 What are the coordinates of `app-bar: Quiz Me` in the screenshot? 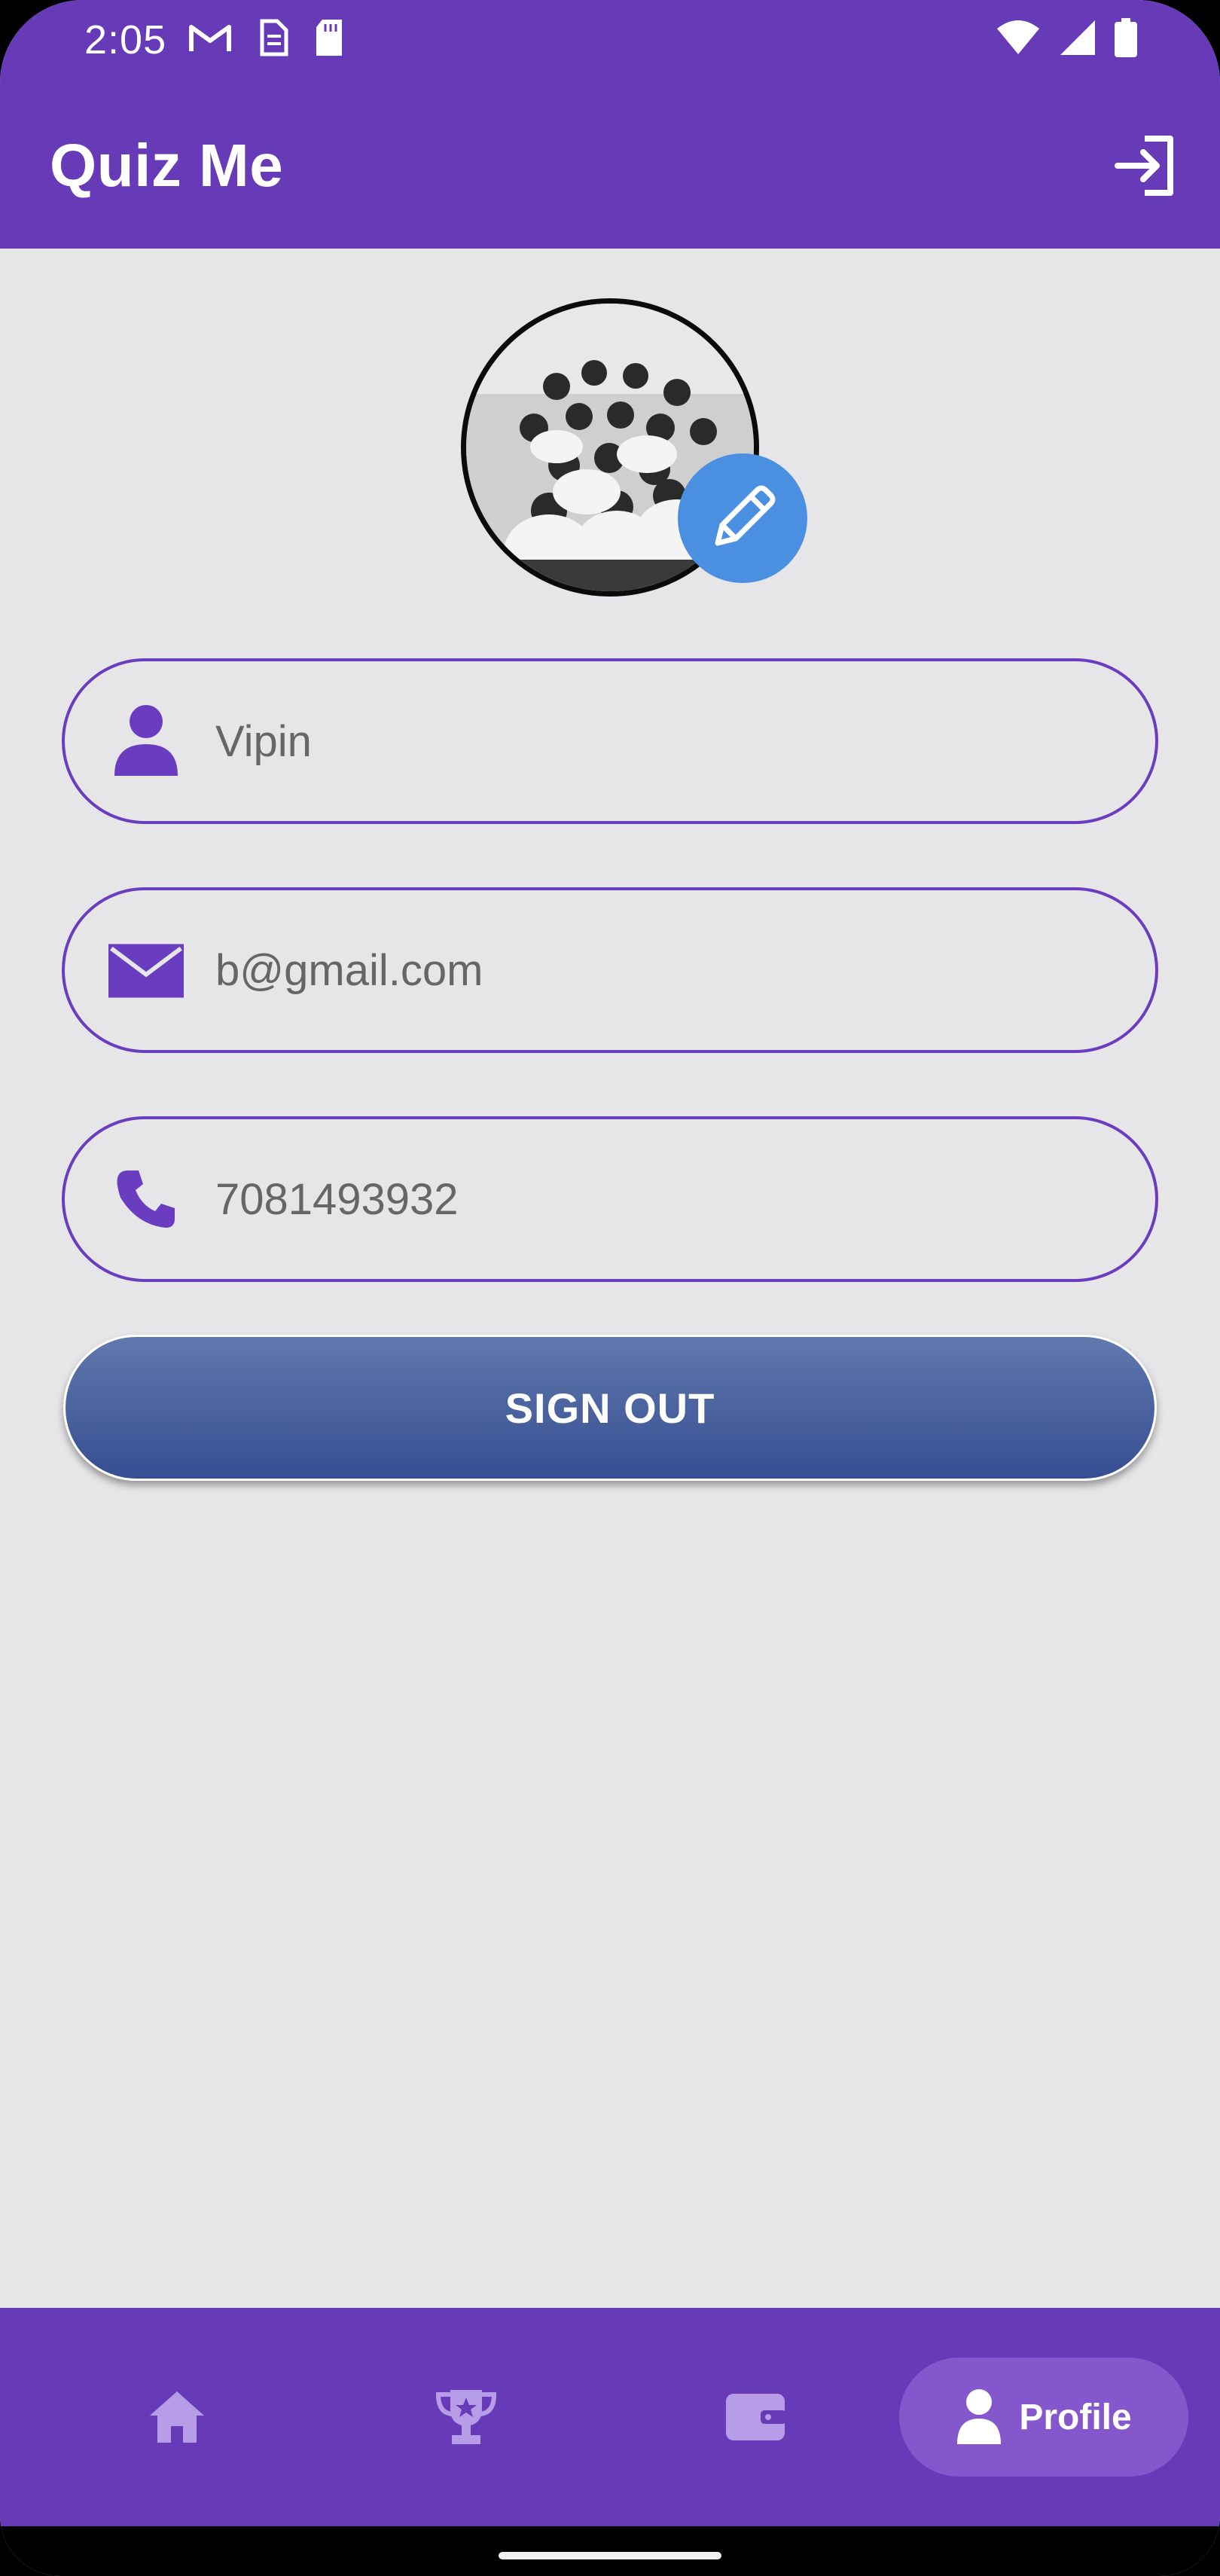 It's located at (610, 166).